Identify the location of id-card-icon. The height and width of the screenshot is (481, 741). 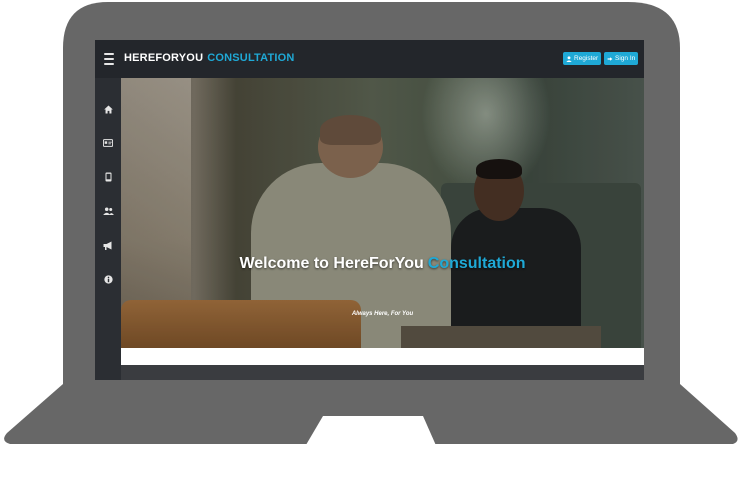
(108, 143).